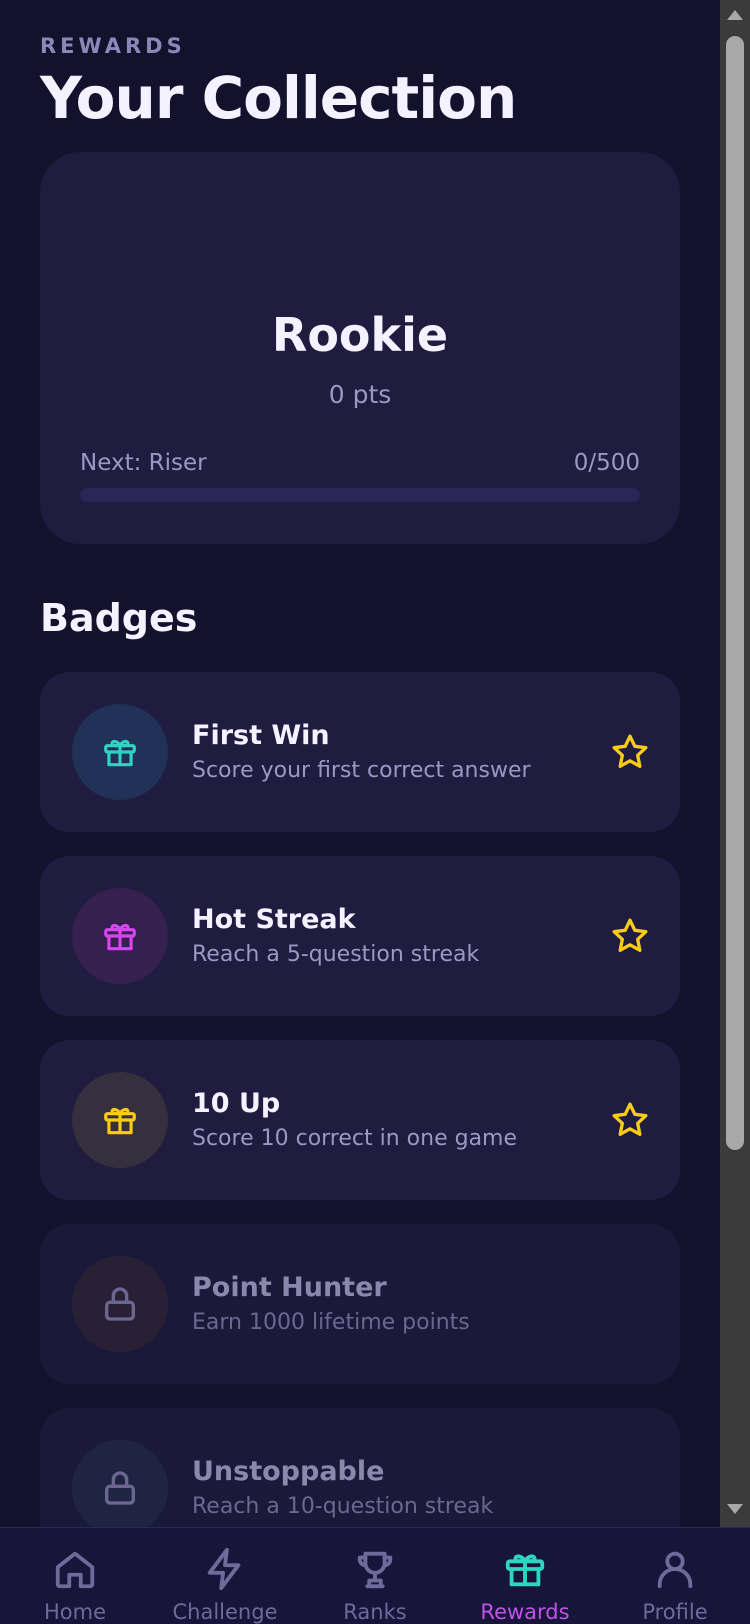 Image resolution: width=750 pixels, height=1624 pixels. Describe the element at coordinates (360, 335) in the screenshot. I see `tier-name: Rookie` at that location.